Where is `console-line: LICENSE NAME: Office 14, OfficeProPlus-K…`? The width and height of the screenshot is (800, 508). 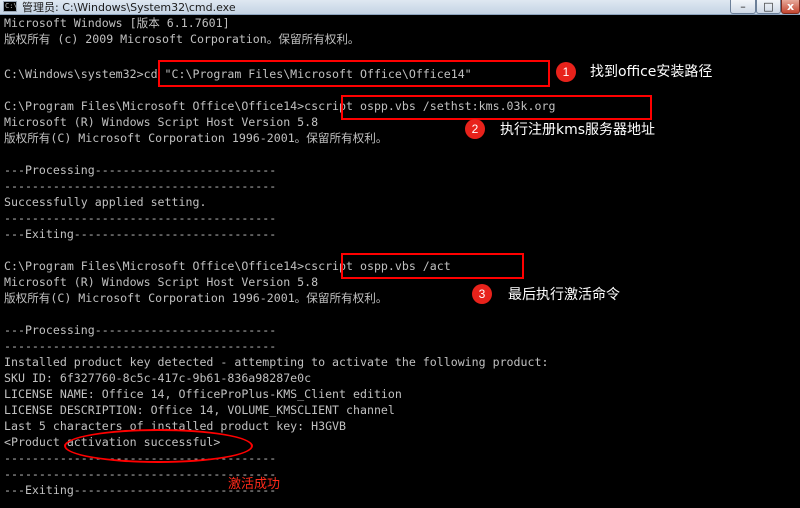
console-line: LICENSE NAME: Office 14, OfficeProPlus-K… is located at coordinates (203, 394).